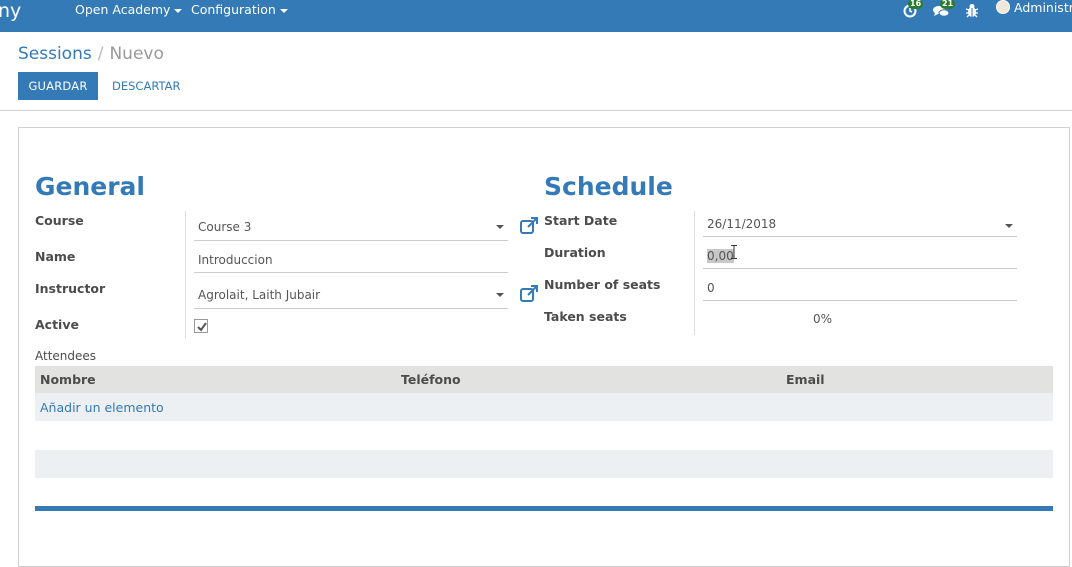  What do you see at coordinates (575, 252) in the screenshot?
I see `duration-label: Duration` at bounding box center [575, 252].